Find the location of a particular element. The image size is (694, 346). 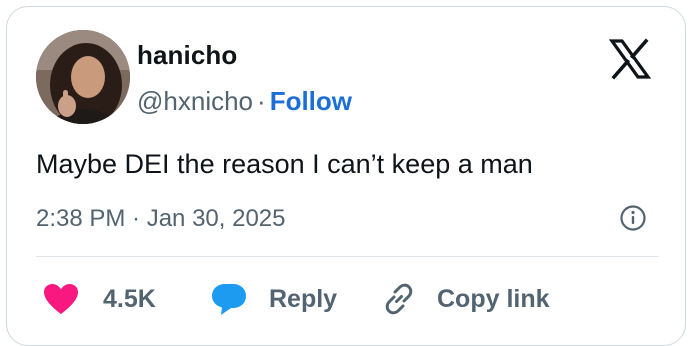

handle-row: @hxnicho · Follow is located at coordinates (244, 101).